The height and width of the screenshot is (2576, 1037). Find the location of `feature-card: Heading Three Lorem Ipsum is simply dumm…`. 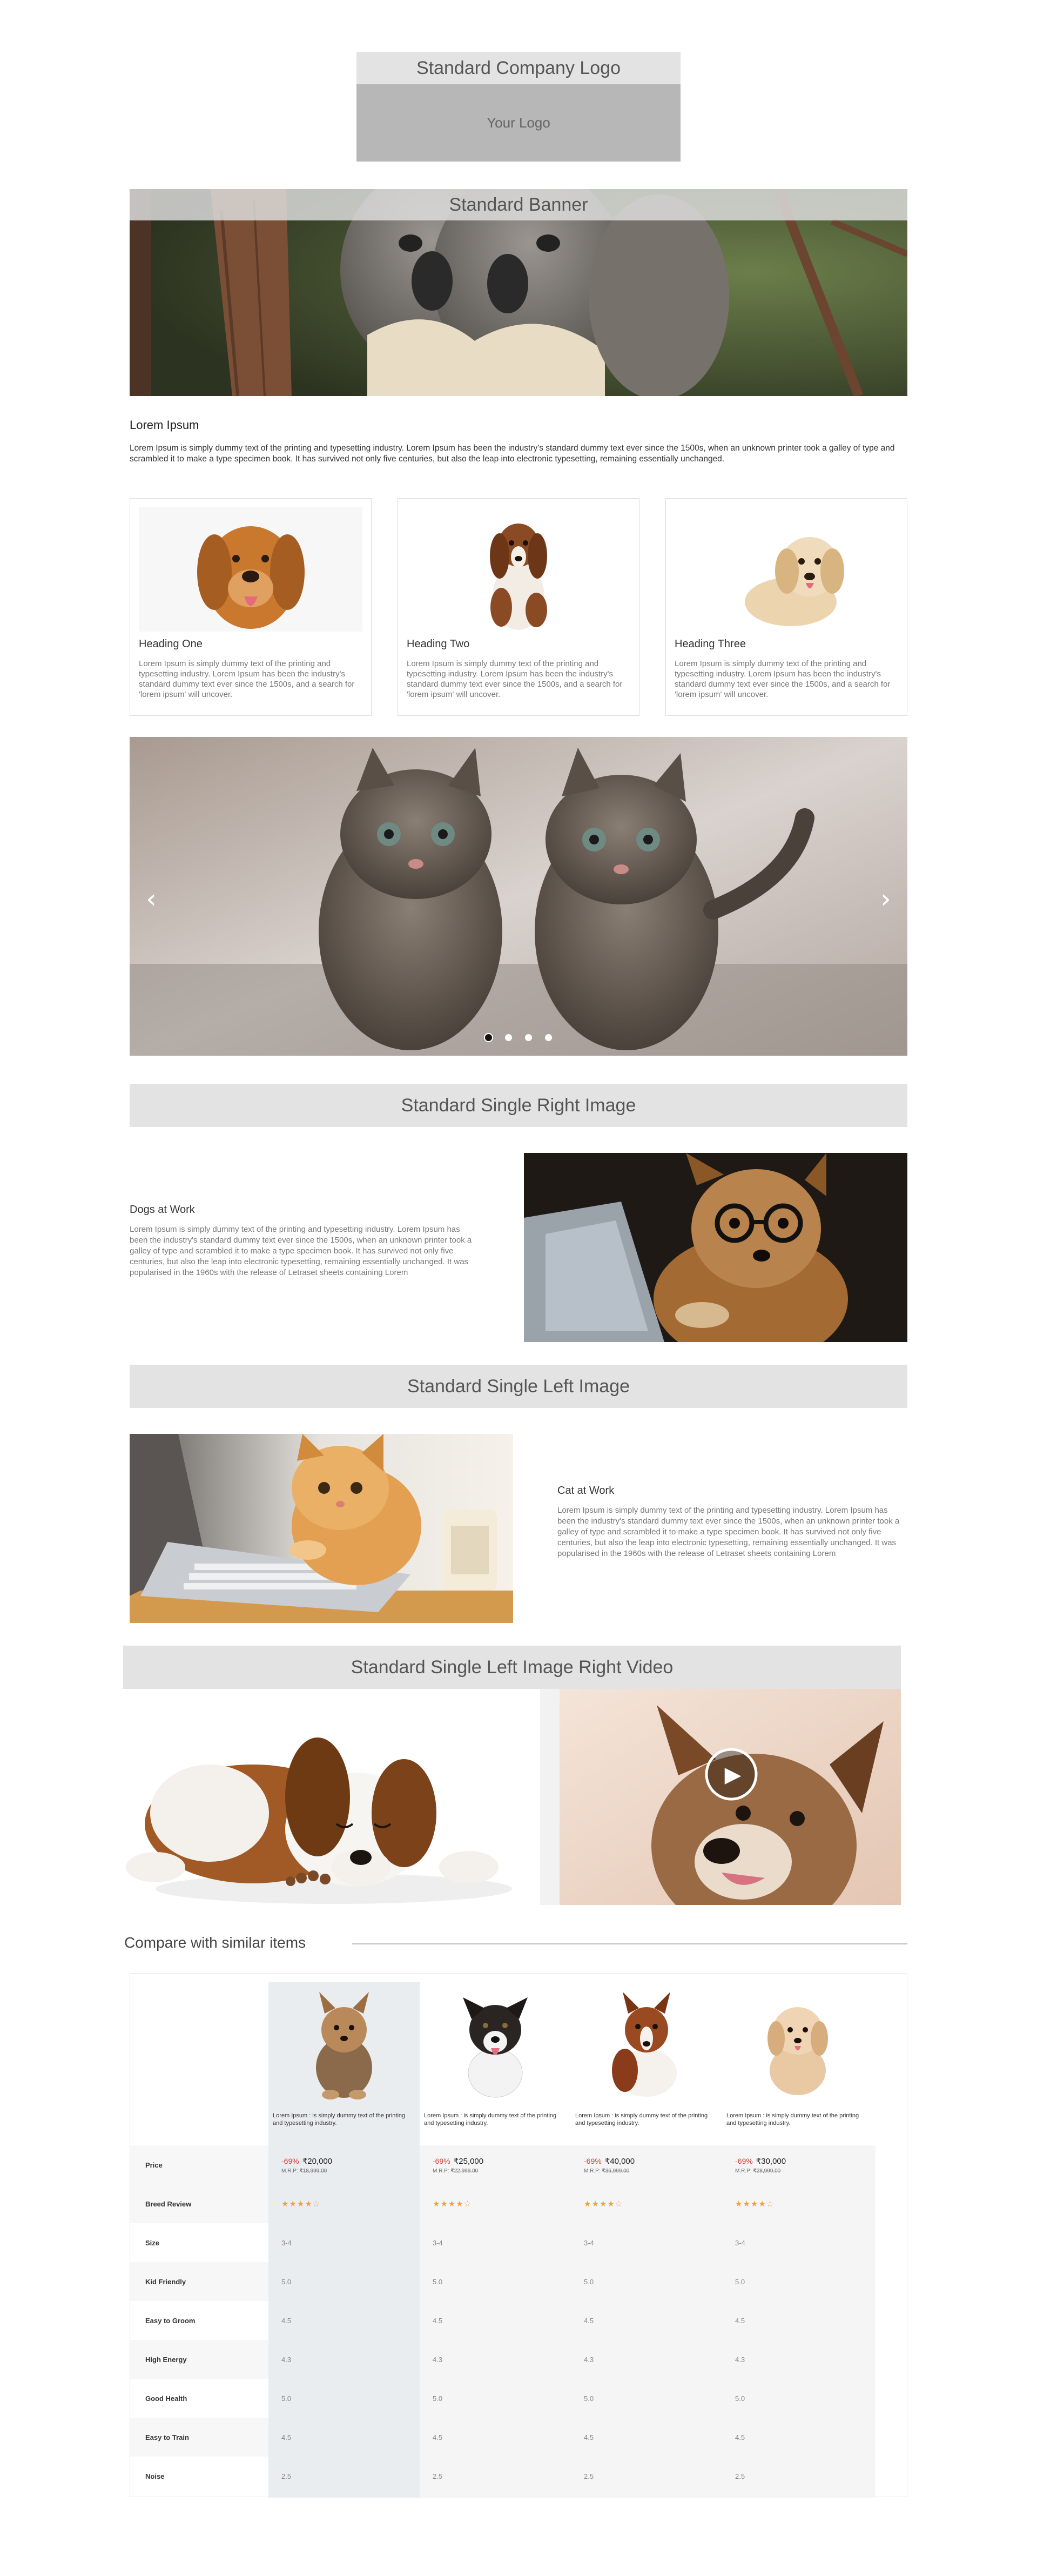

feature-card: Heading Three Lorem Ipsum is simply dumm… is located at coordinates (786, 607).